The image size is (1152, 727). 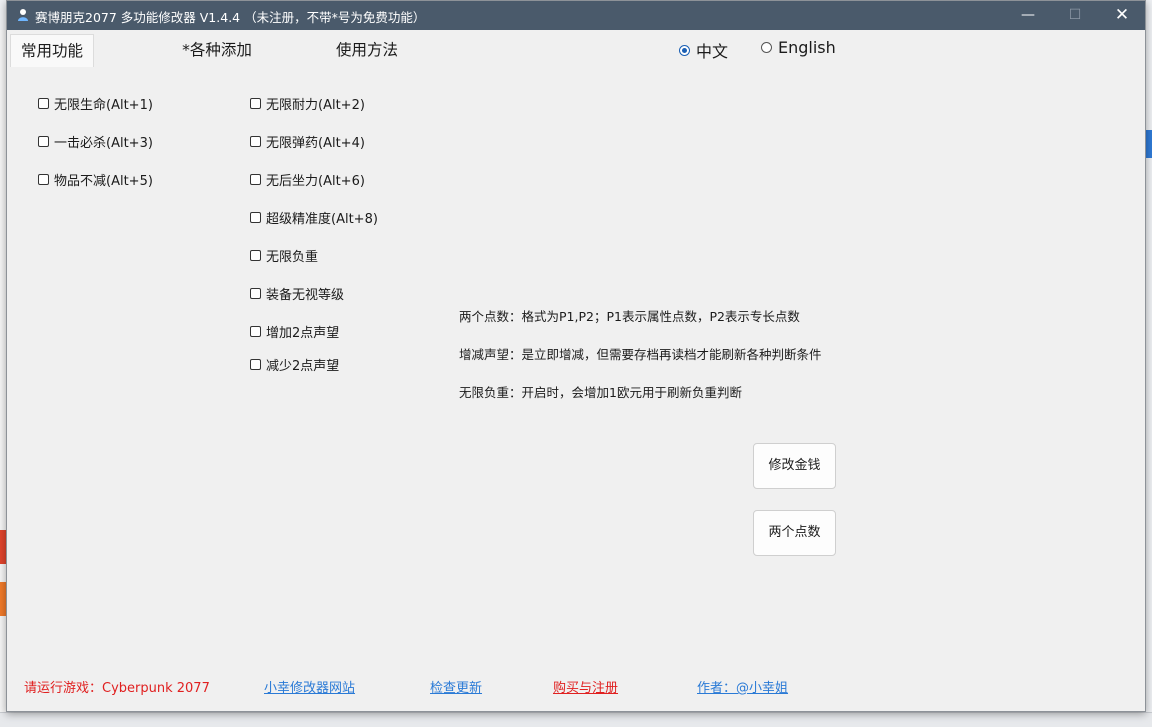 What do you see at coordinates (742, 686) in the screenshot?
I see `author-link: 作者：@小幸姐` at bounding box center [742, 686].